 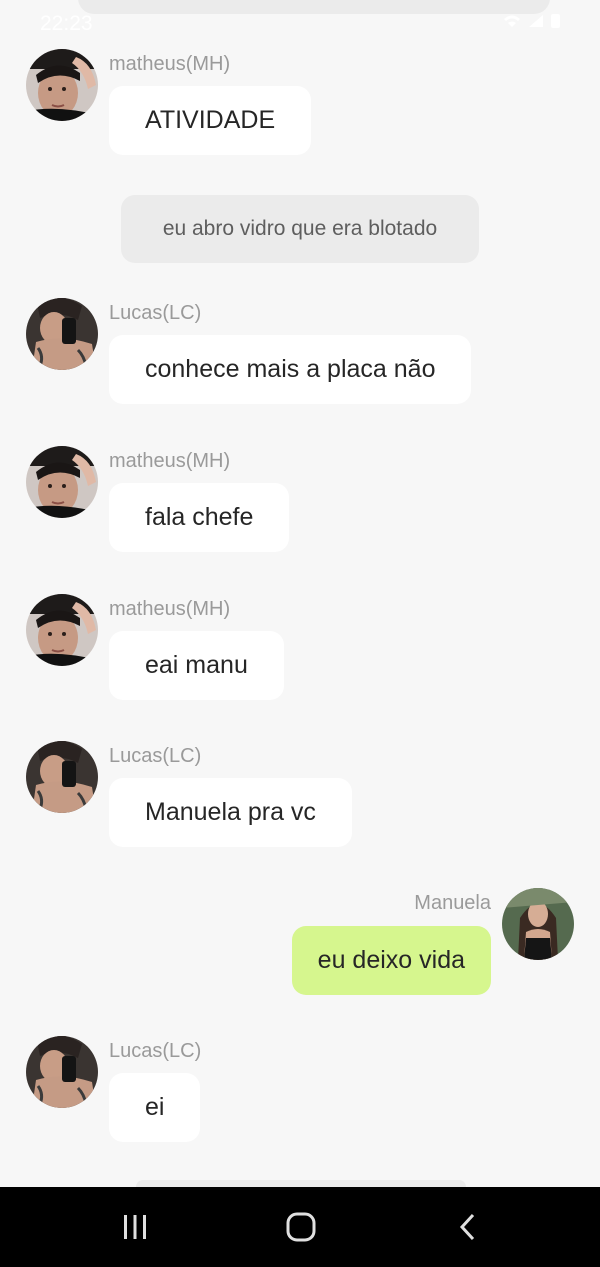 I want to click on top-message-edge, so click(x=314, y=7).